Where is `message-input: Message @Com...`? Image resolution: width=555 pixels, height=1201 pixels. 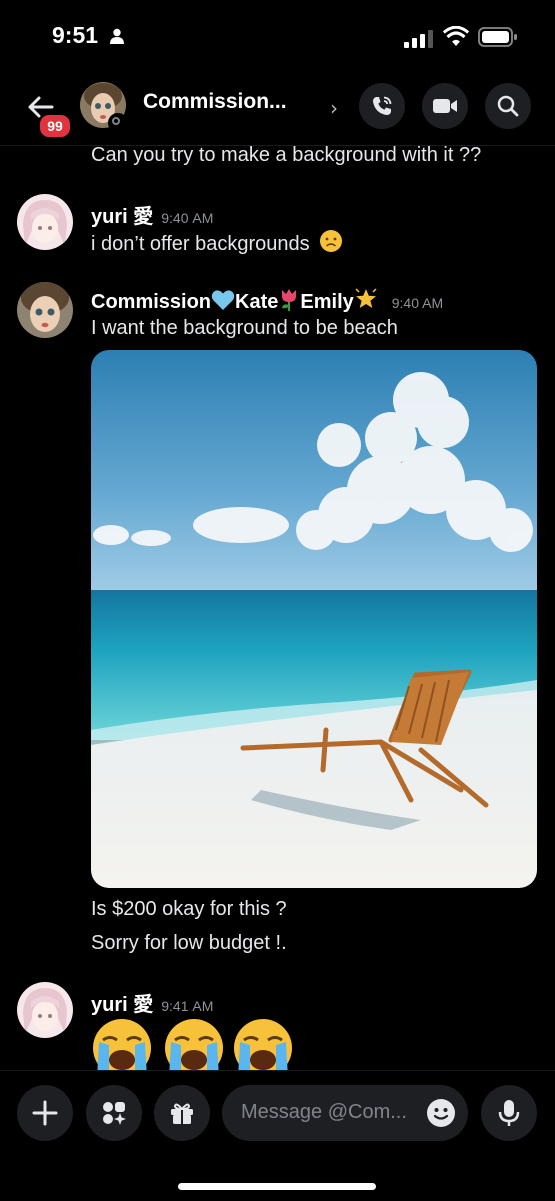 message-input: Message @Com... is located at coordinates (345, 1113).